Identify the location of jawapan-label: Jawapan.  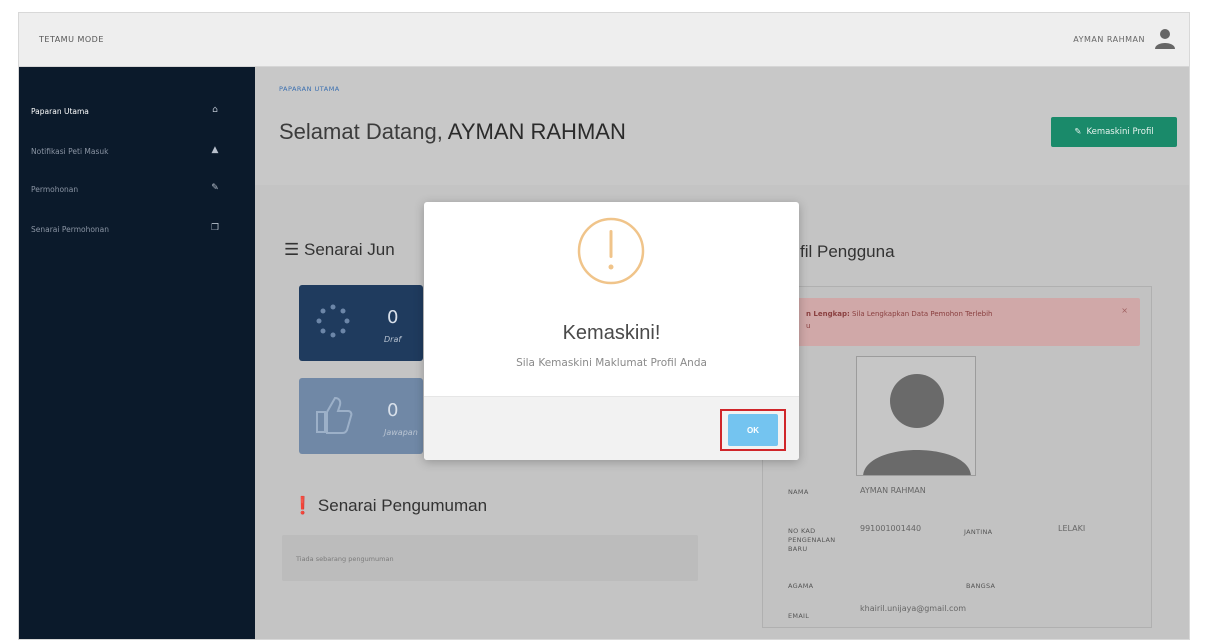
(401, 432).